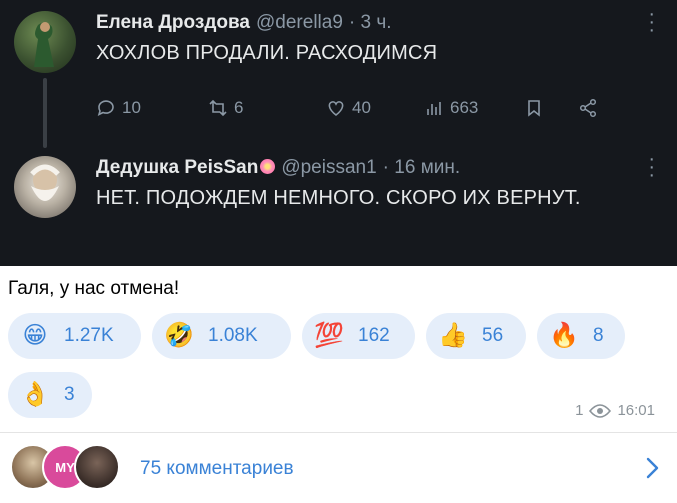 The height and width of the screenshot is (503, 677). Describe the element at coordinates (89, 335) in the screenshot. I see `reaction-count: 1.27K` at that location.